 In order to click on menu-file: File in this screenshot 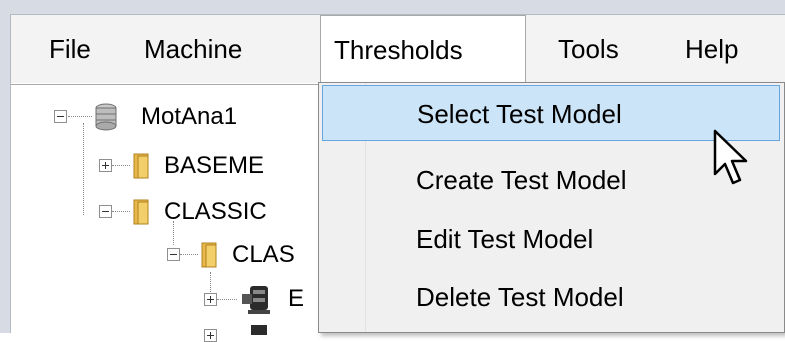, I will do `click(70, 49)`.